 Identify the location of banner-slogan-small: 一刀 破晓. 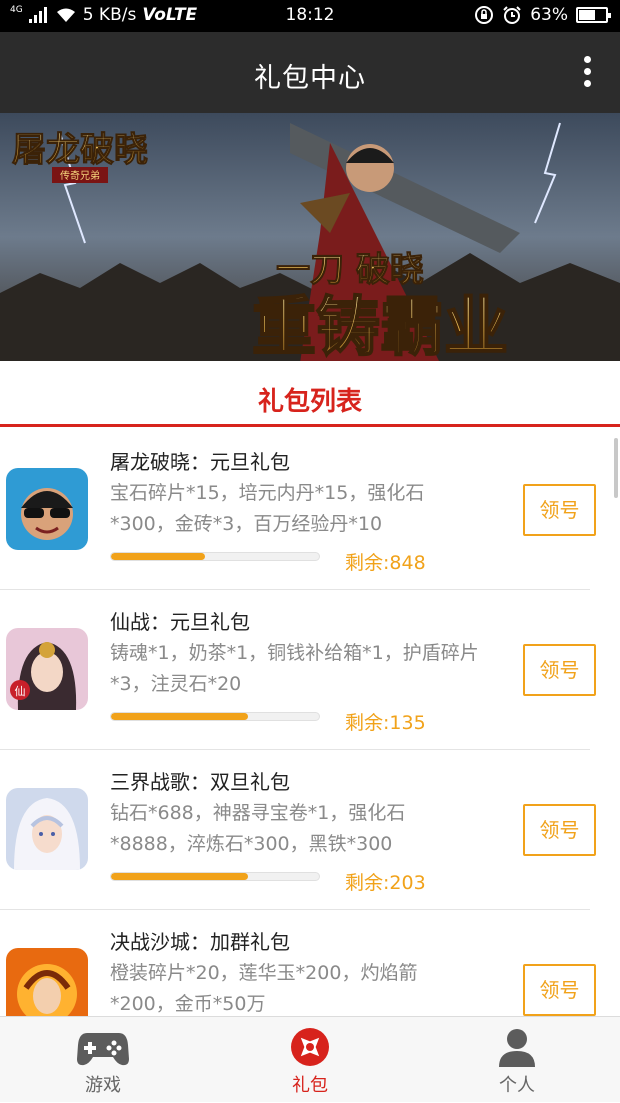
(350, 270).